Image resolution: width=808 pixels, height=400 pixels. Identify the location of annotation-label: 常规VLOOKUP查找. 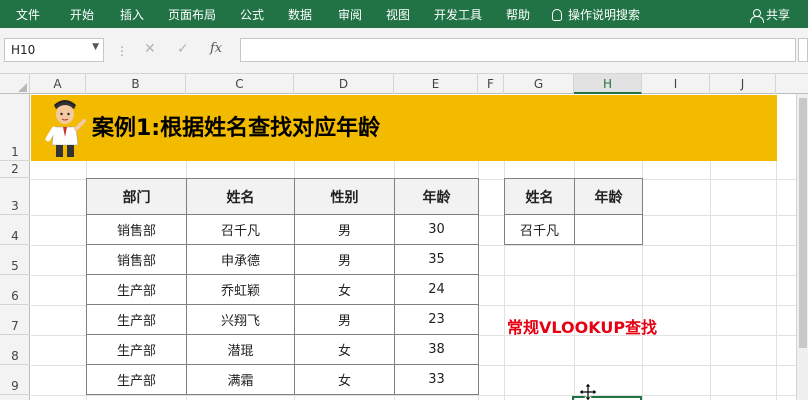
(582, 327).